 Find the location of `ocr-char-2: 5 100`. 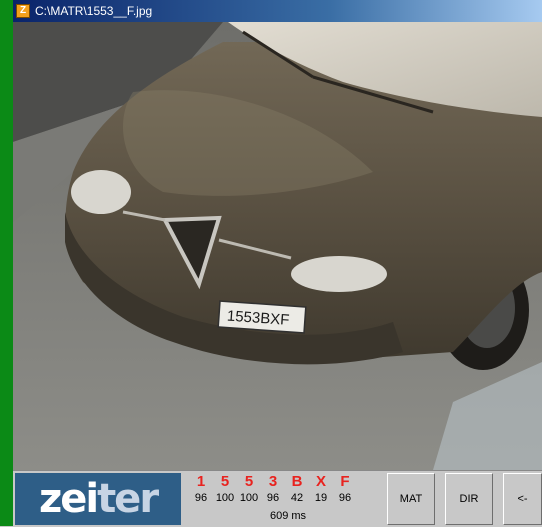

ocr-char-2: 5 100 is located at coordinates (225, 489).